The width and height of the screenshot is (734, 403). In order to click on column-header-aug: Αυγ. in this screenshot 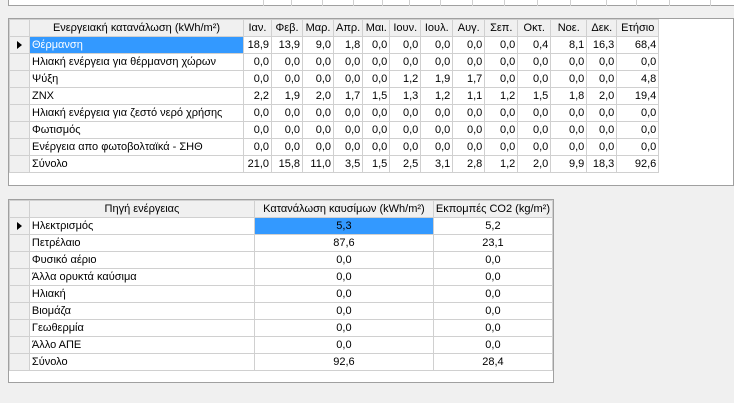, I will do `click(469, 28)`.